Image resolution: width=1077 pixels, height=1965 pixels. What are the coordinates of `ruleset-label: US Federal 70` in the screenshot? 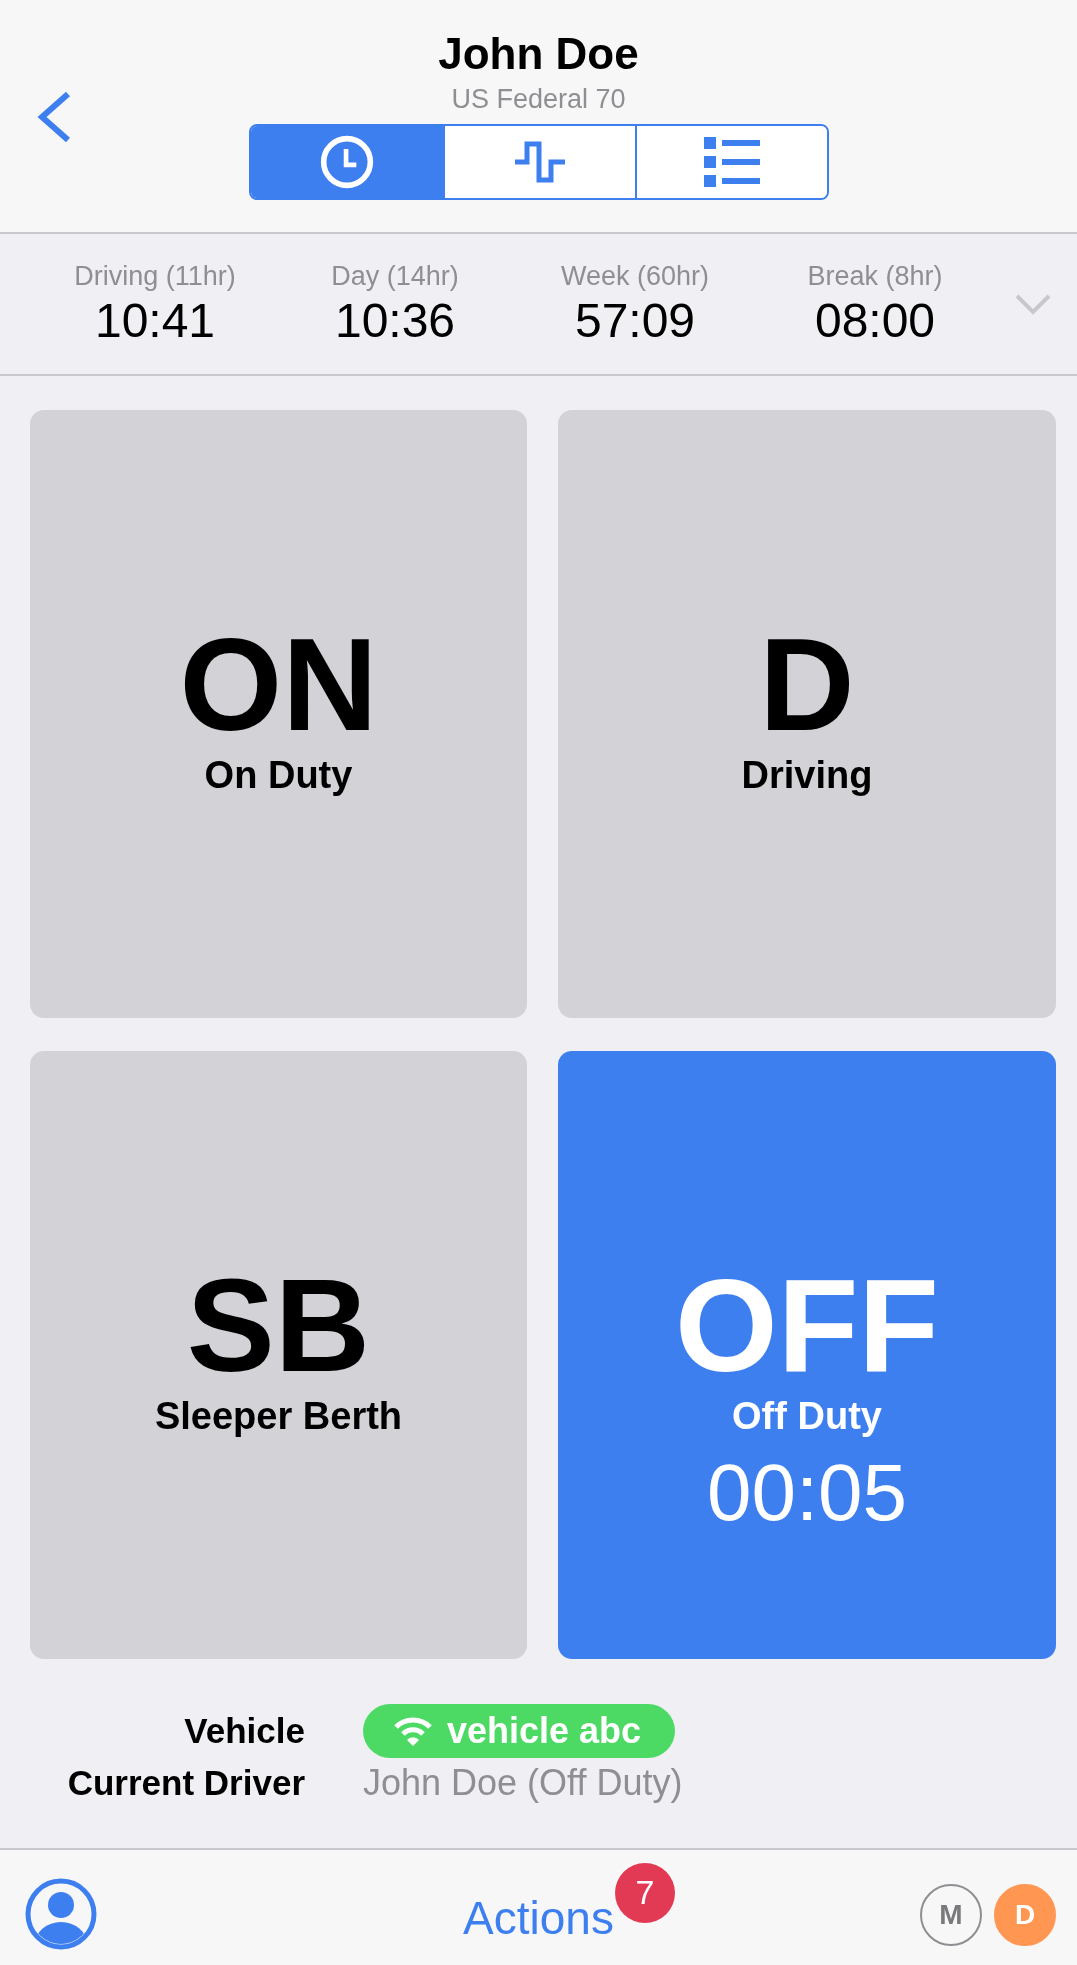 It's located at (538, 99).